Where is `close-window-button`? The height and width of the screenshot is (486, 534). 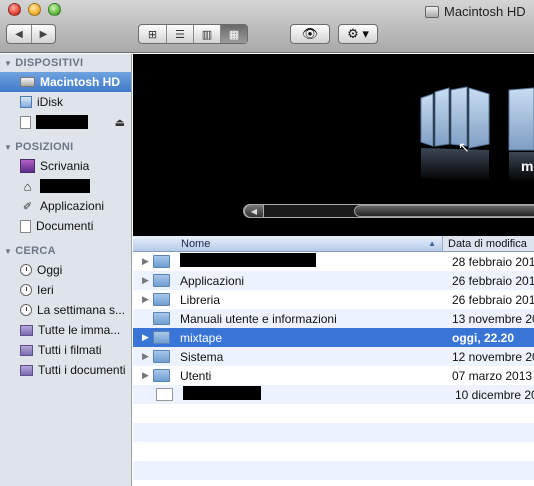
close-window-button is located at coordinates (14, 9).